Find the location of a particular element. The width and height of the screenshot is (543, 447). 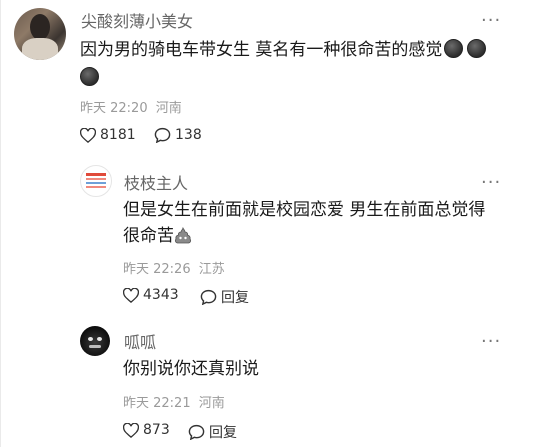

comment-text-line: 很命苦 is located at coordinates (148, 236).